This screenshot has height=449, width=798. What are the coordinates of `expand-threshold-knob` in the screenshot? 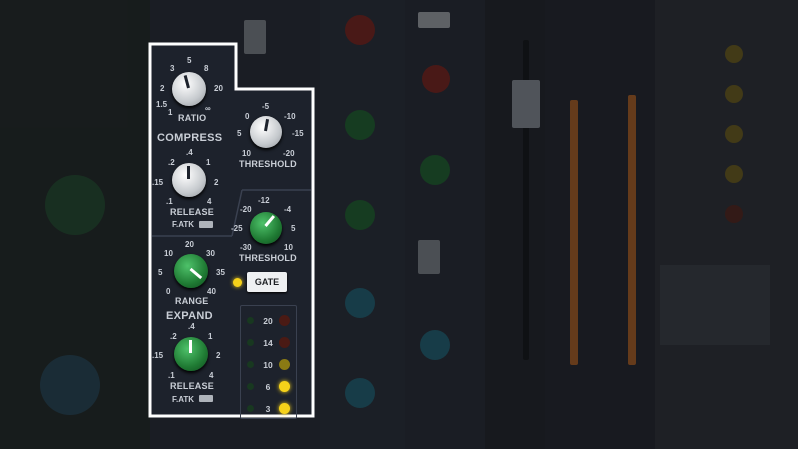 It's located at (266, 228).